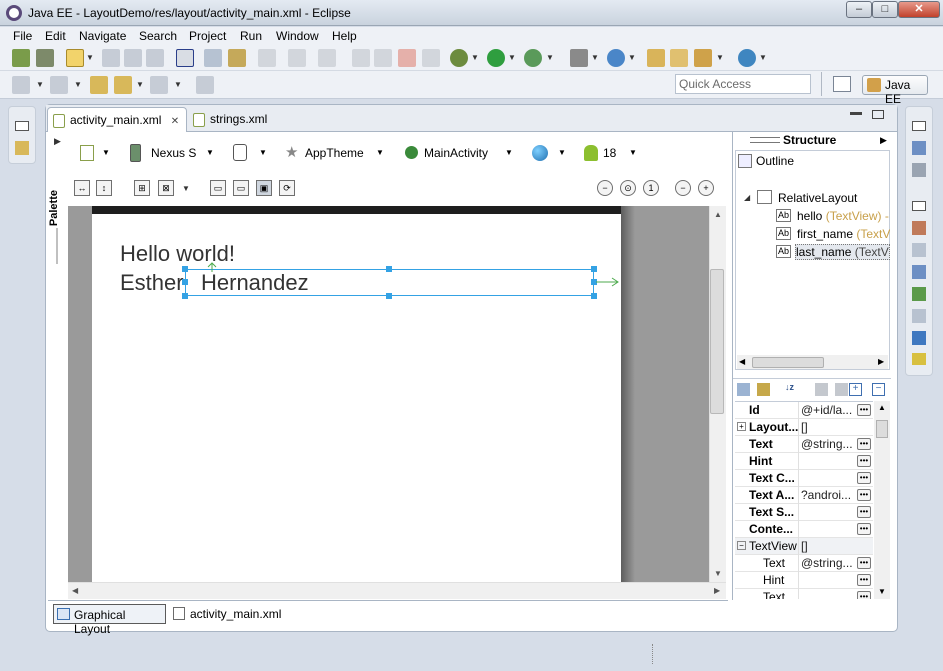 This screenshot has width=943, height=671. Describe the element at coordinates (241, 188) in the screenshot. I see `align-bottom-icon: ▭` at that location.